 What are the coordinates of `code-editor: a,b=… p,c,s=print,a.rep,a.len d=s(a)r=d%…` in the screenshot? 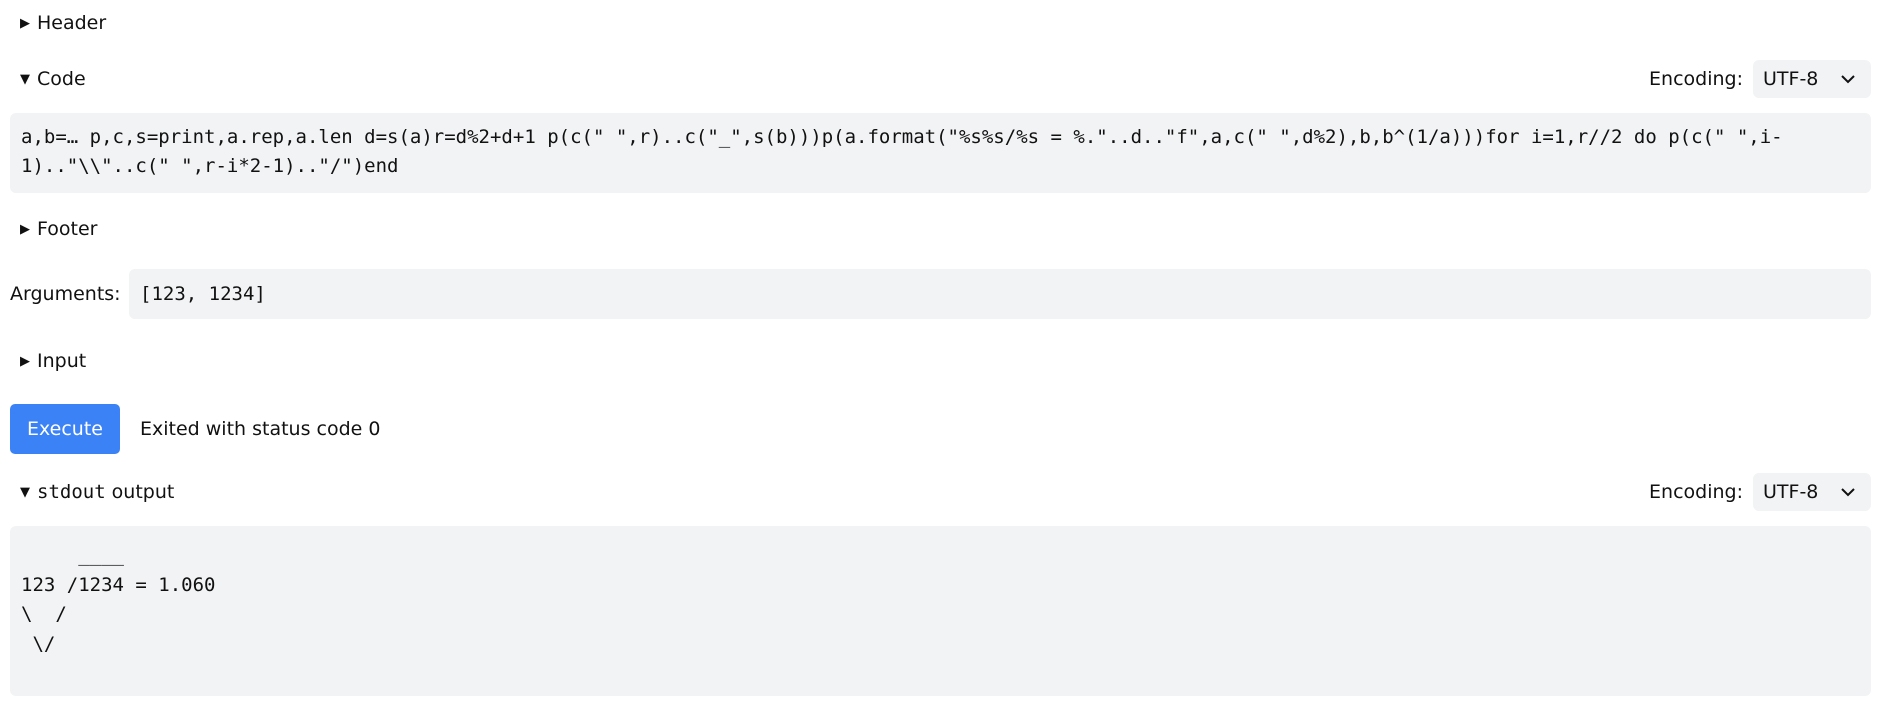 It's located at (940, 153).